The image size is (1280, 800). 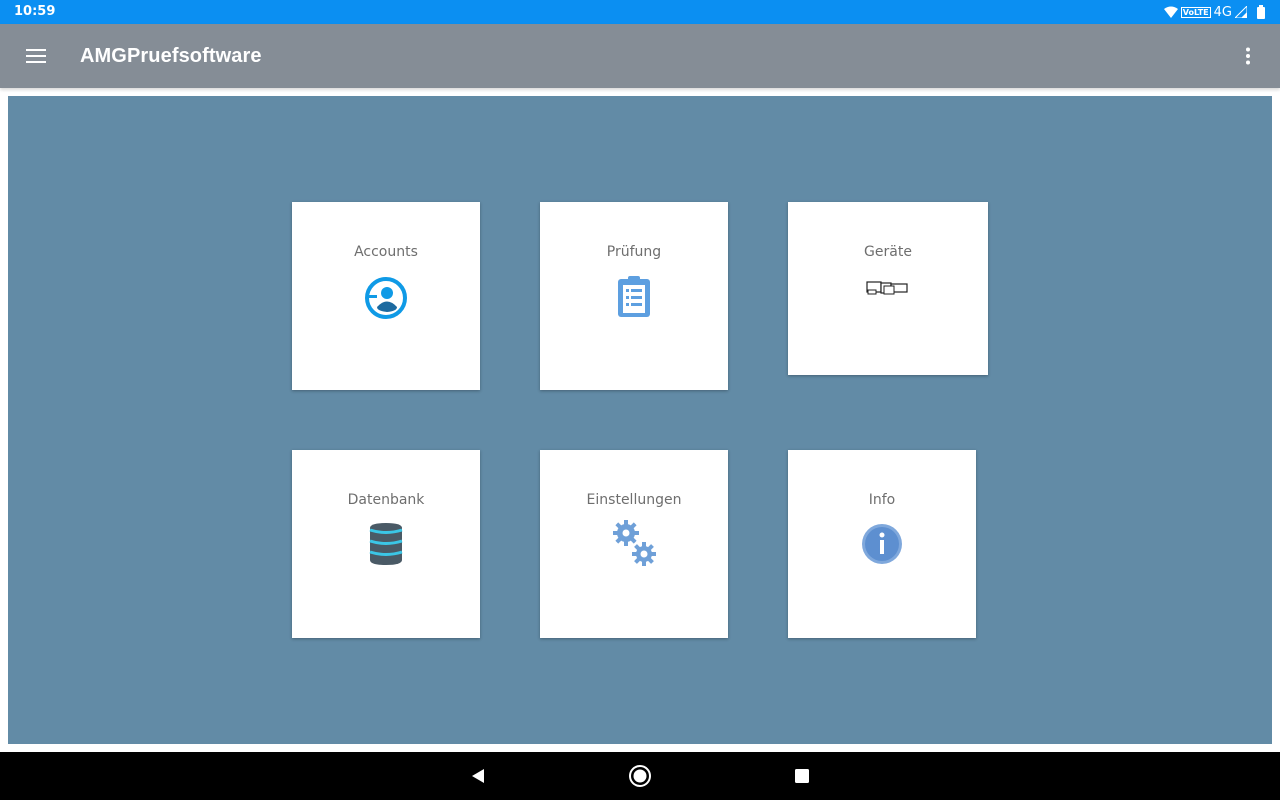 I want to click on menu-button, so click(x=36, y=56).